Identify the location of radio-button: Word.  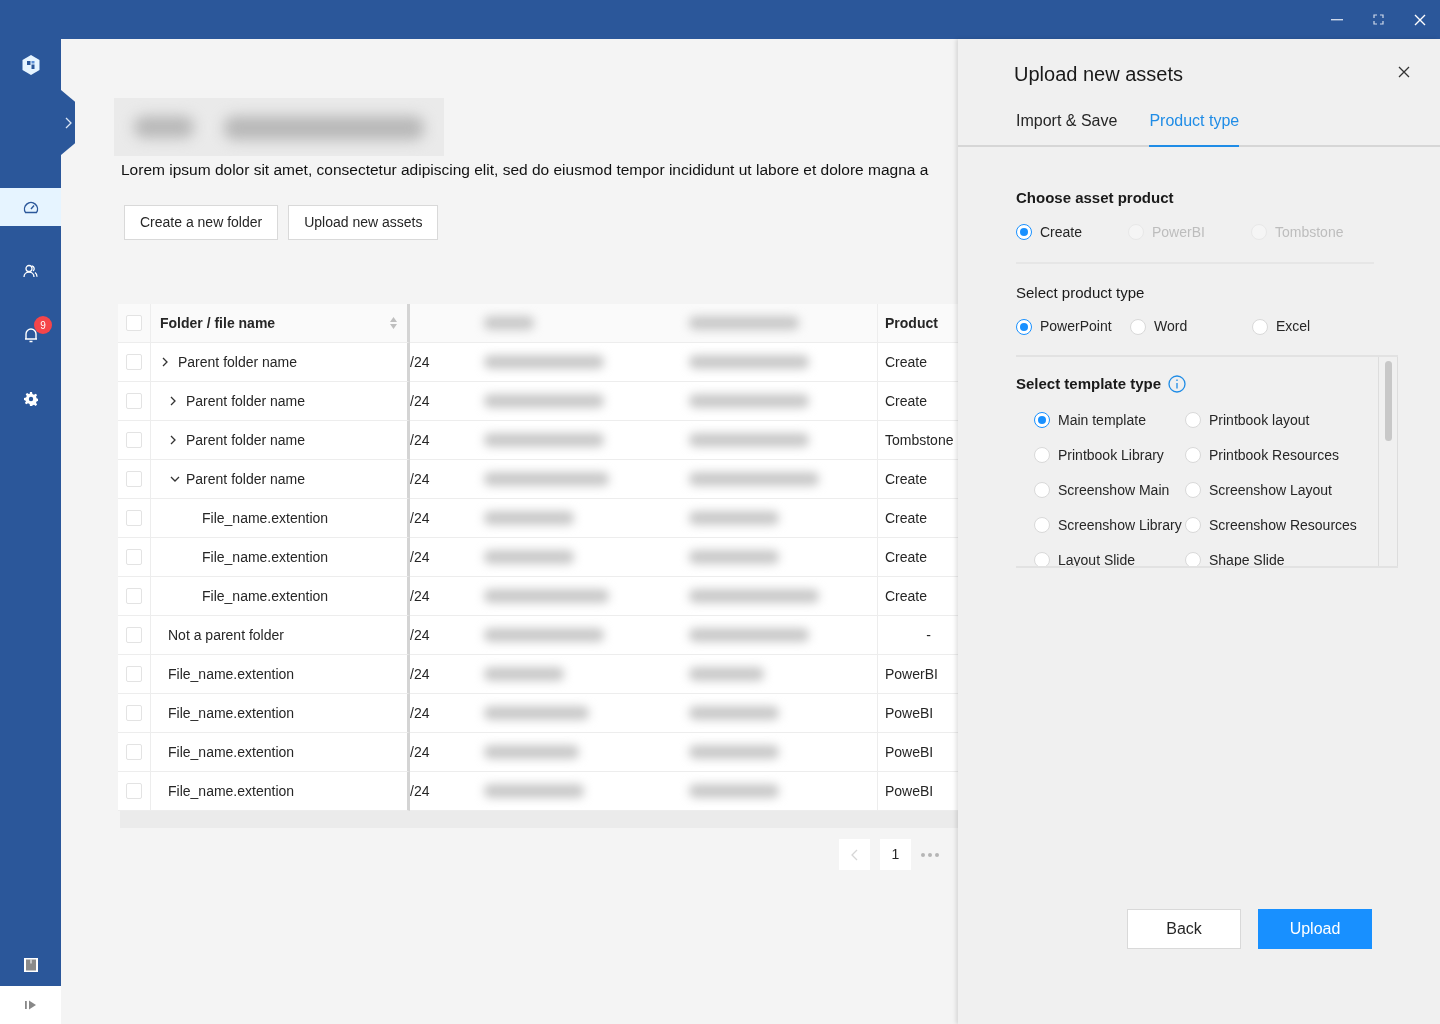
(1191, 326).